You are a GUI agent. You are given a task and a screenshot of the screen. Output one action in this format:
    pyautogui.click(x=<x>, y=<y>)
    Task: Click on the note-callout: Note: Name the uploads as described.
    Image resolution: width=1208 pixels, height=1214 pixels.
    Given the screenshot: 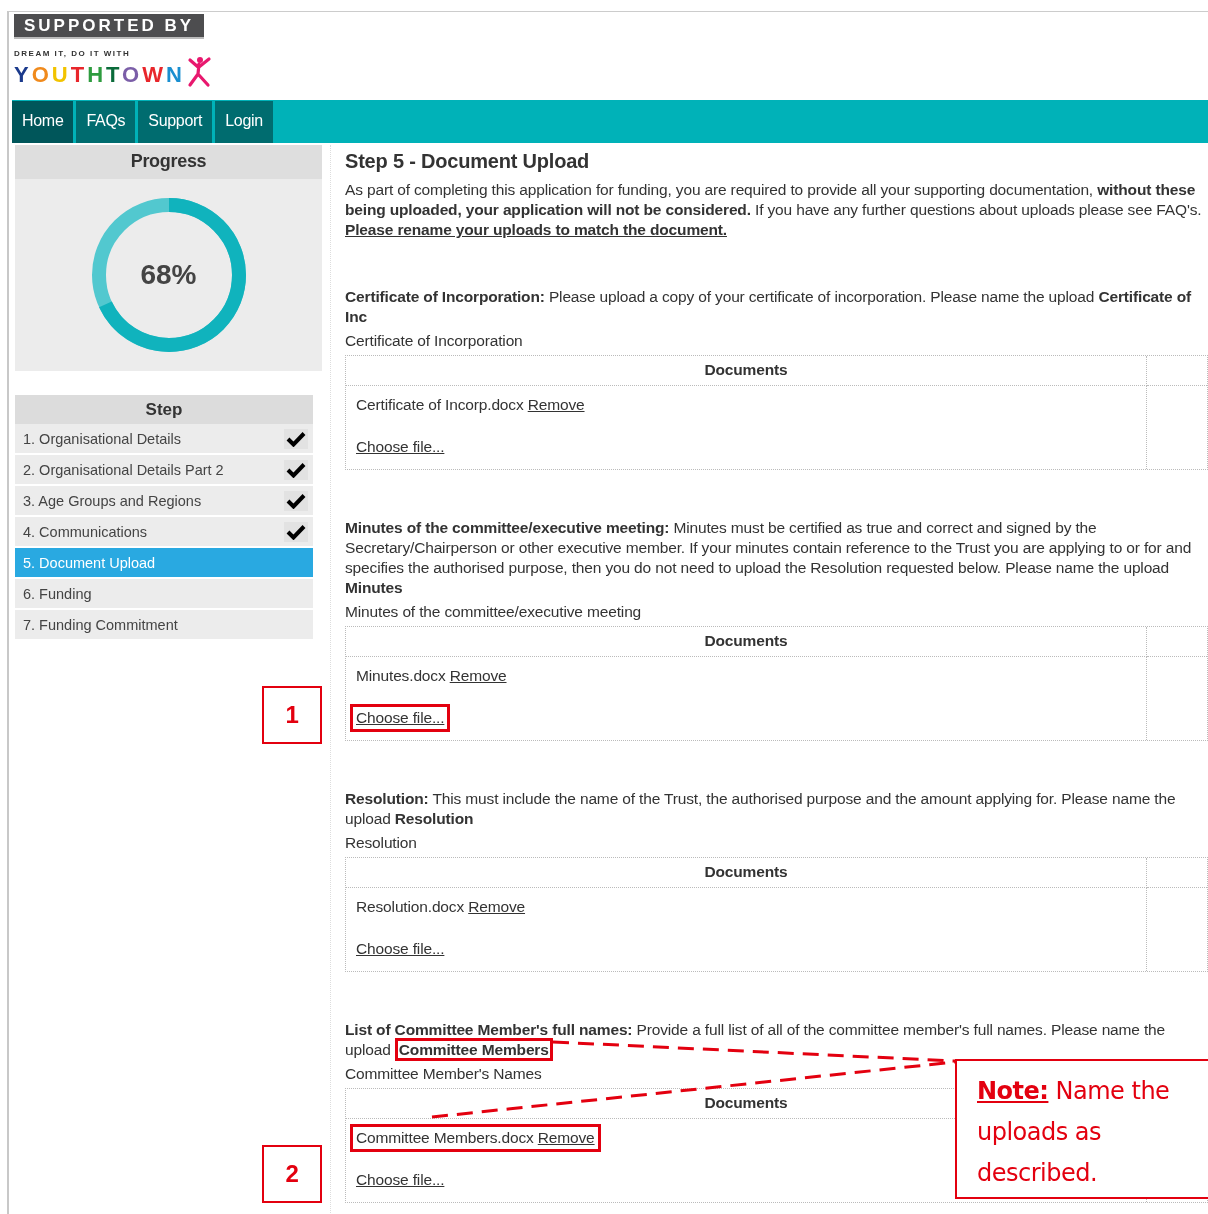 What is the action you would take?
    pyautogui.click(x=1081, y=1129)
    